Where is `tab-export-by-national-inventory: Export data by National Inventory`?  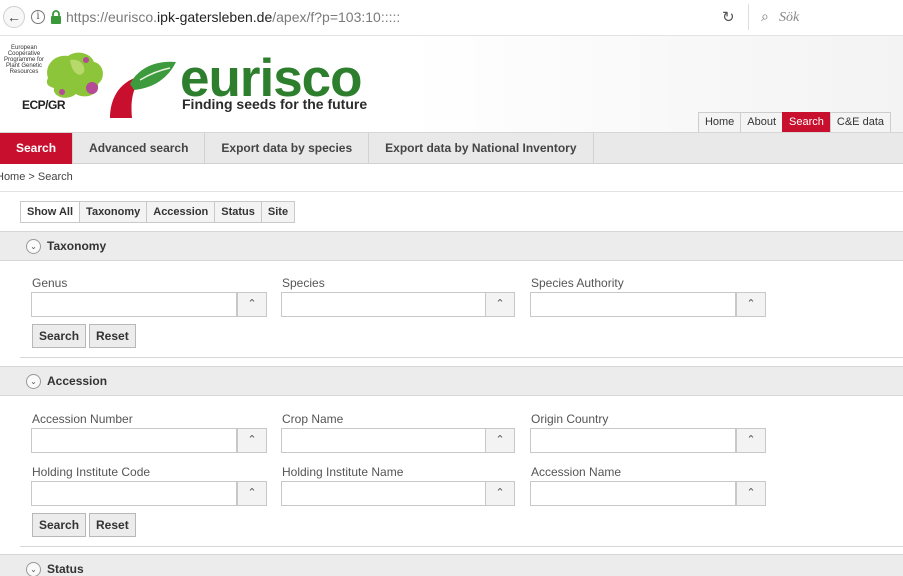 tab-export-by-national-inventory: Export data by National Inventory is located at coordinates (481, 148).